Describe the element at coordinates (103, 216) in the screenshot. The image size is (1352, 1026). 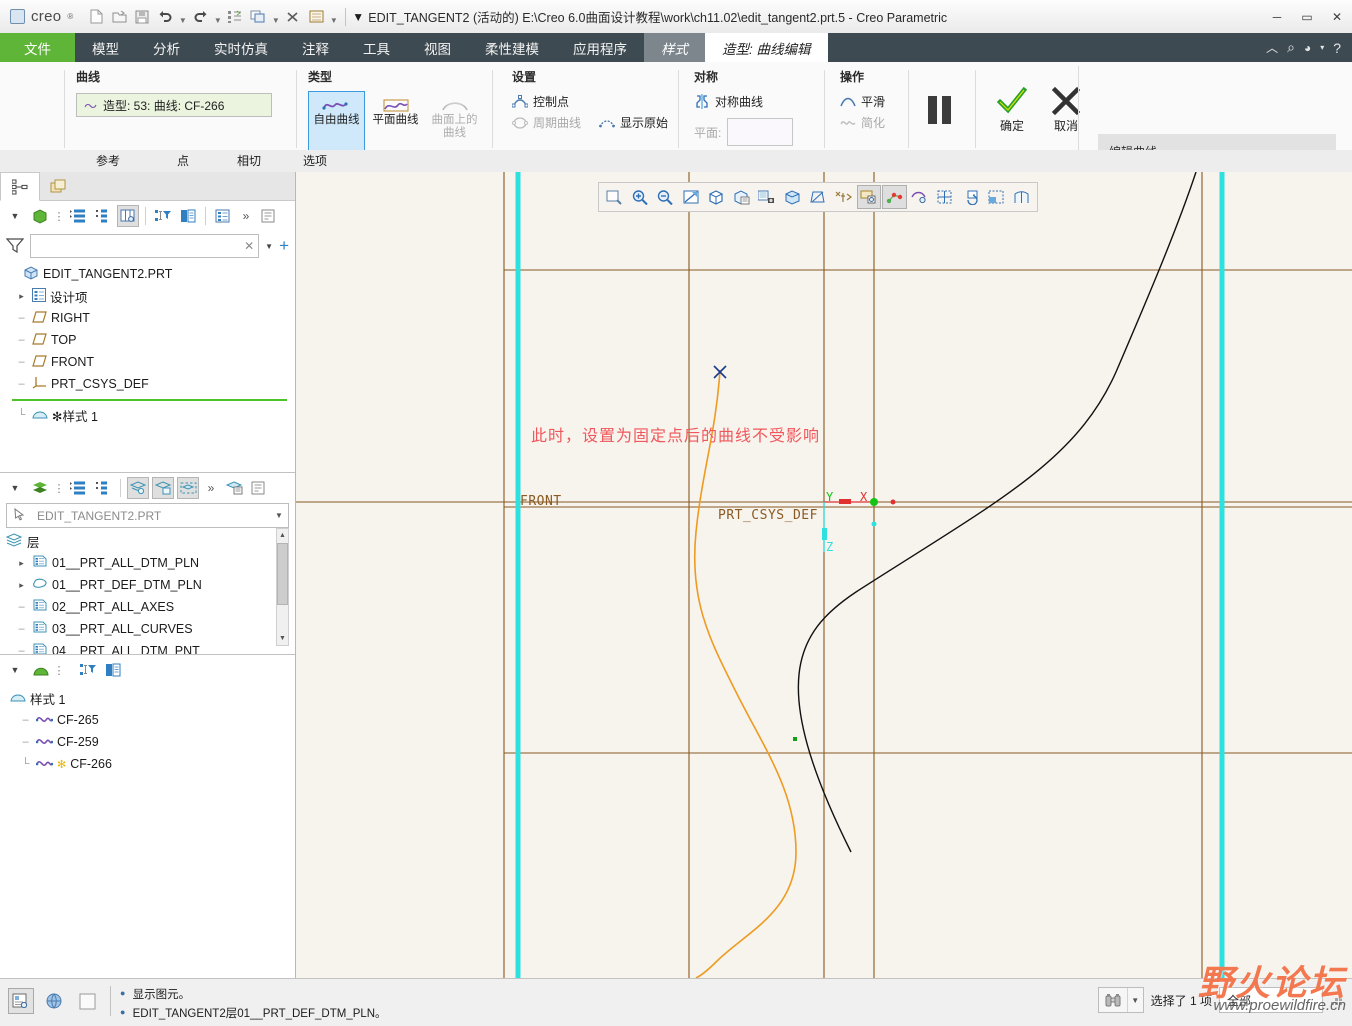
I see `collapse-all-icon` at that location.